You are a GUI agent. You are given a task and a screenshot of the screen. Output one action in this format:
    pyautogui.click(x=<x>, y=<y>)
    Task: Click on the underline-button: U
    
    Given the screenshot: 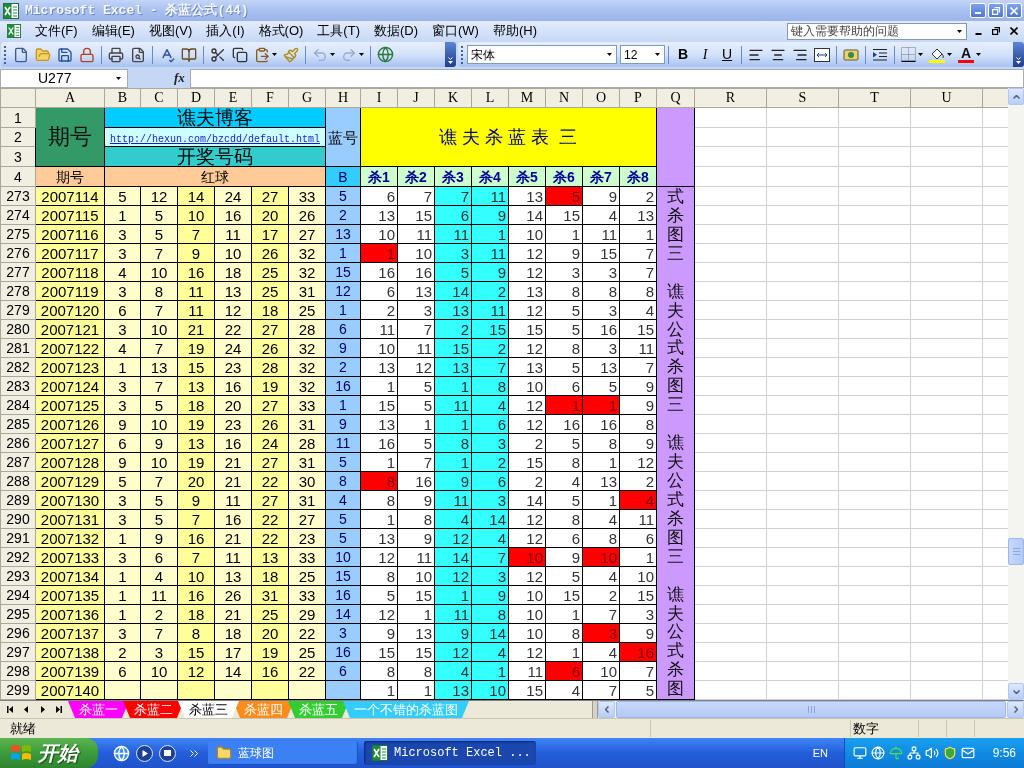 What is the action you would take?
    pyautogui.click(x=727, y=54)
    